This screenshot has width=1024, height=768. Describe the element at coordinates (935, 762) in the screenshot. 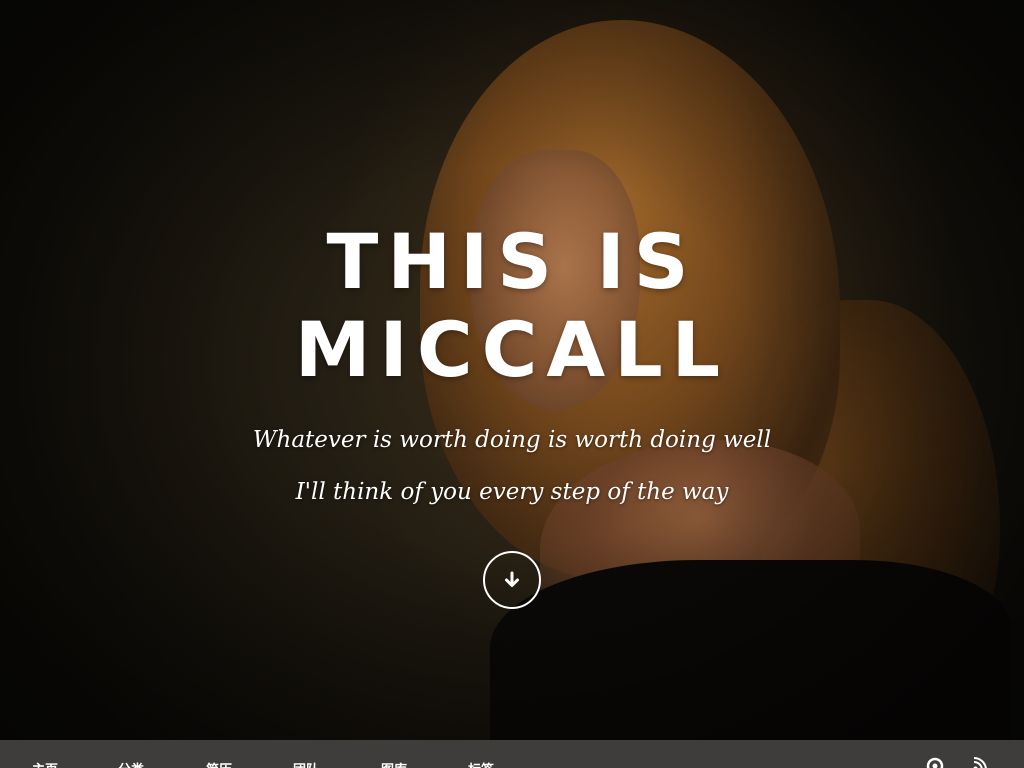

I see `github-icon` at that location.